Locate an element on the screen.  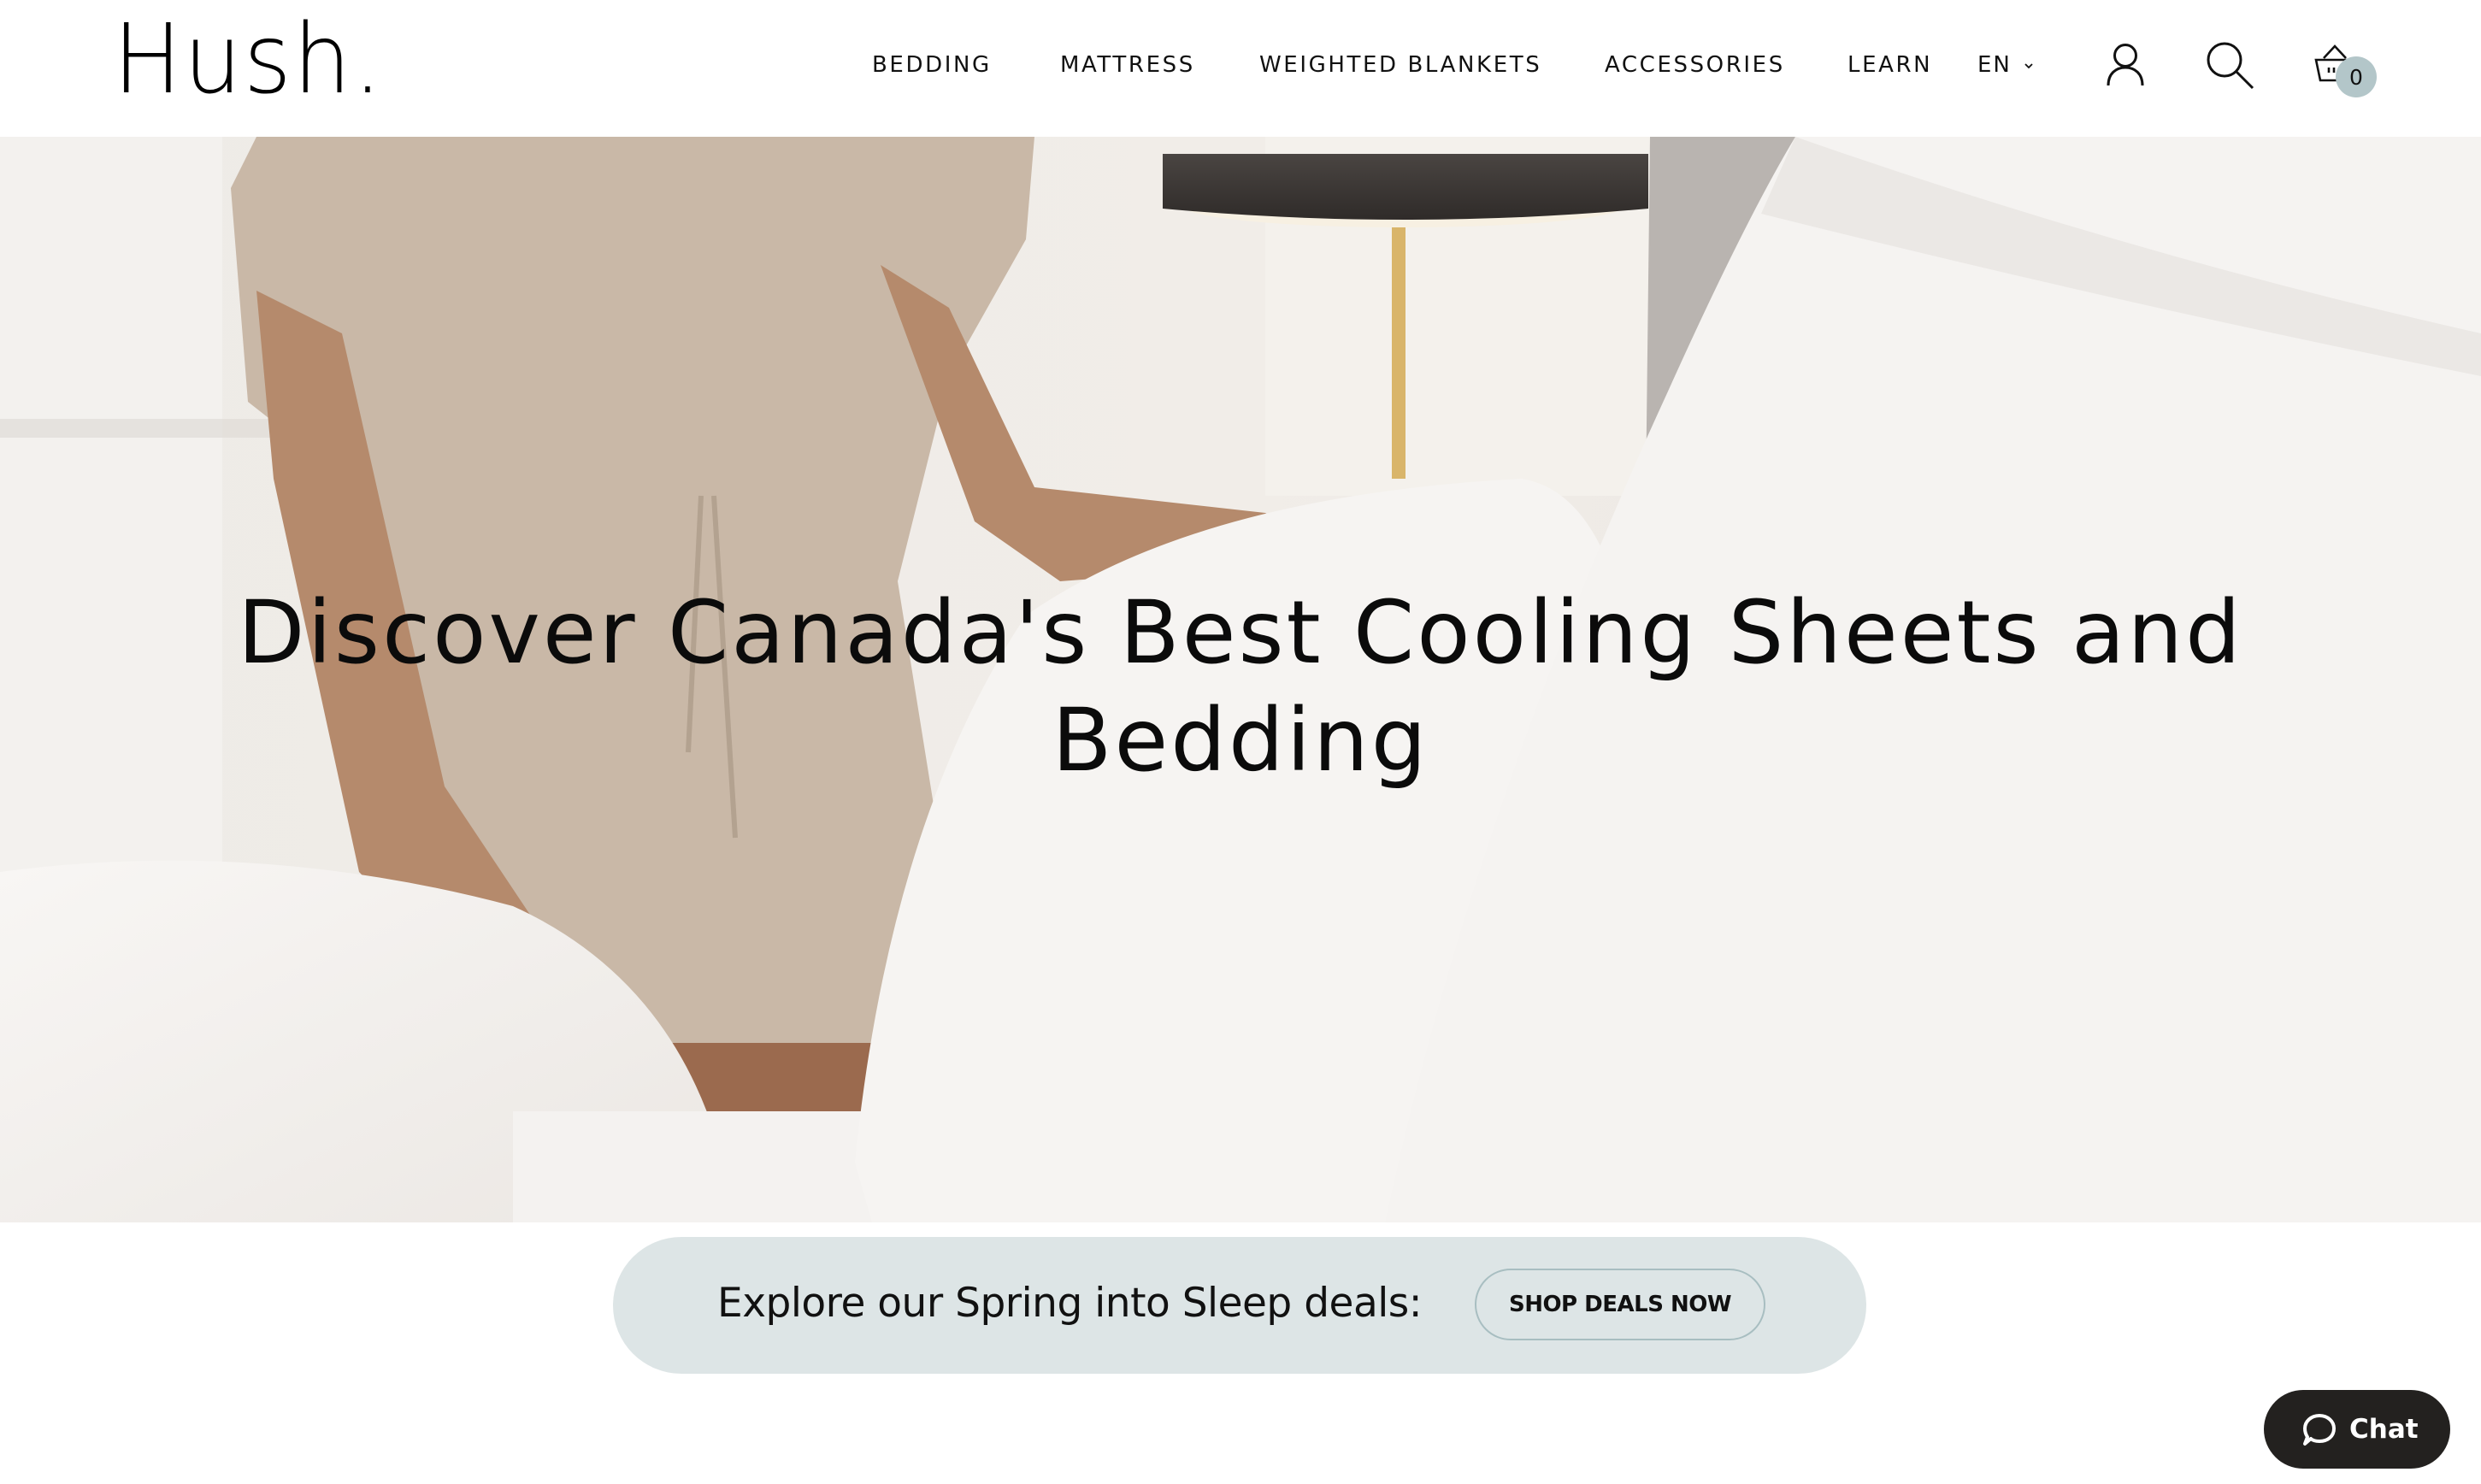
search-icon is located at coordinates (2230, 66).